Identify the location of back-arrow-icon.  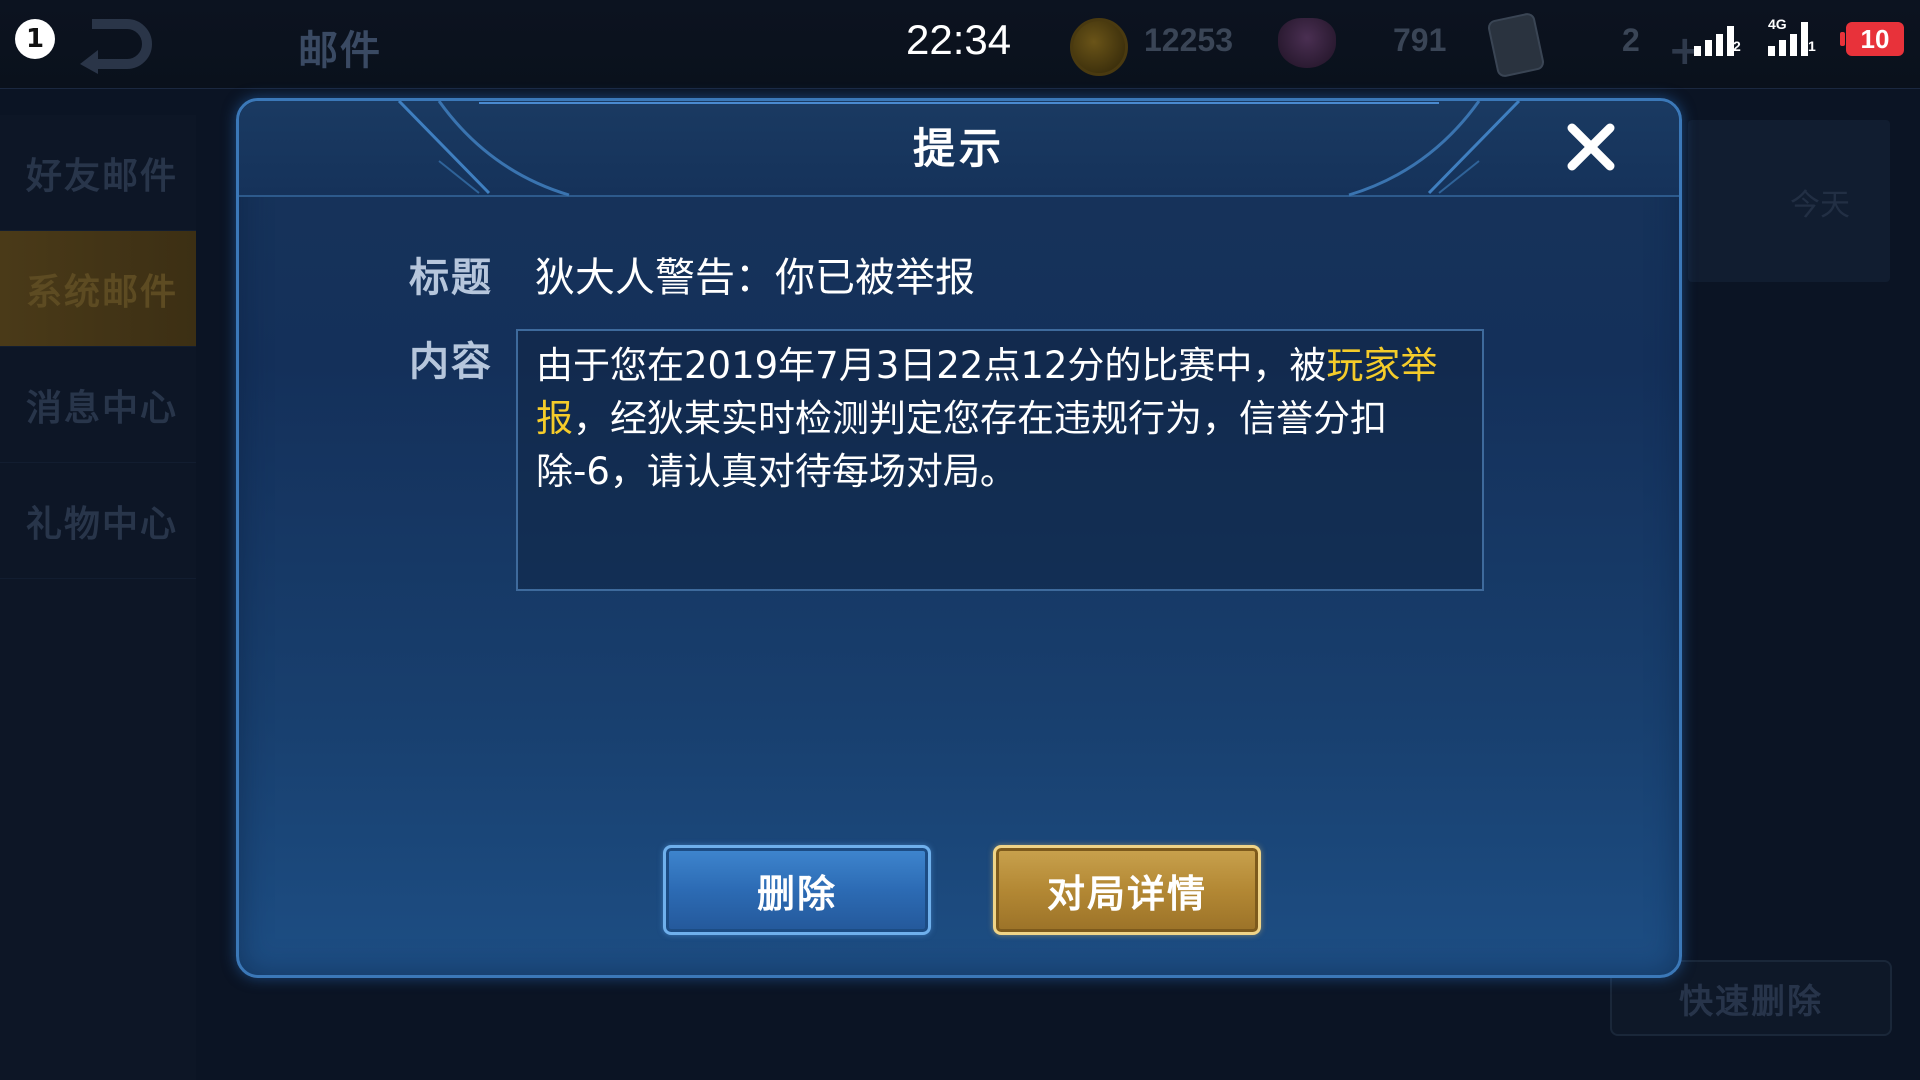
(112, 44).